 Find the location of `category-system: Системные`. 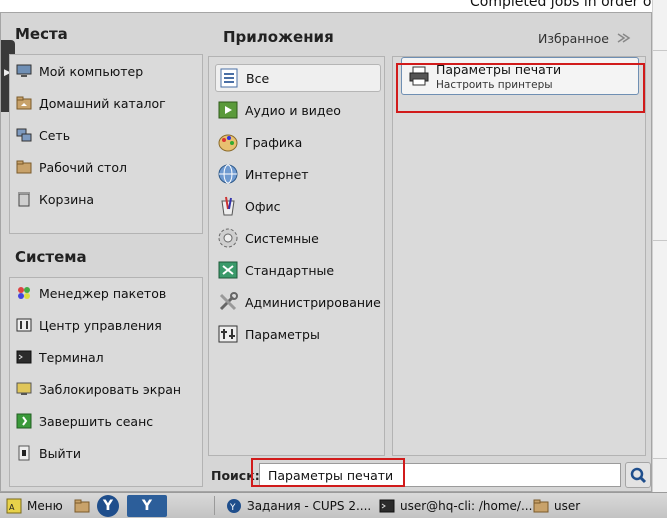

category-system: Системные is located at coordinates (298, 238).